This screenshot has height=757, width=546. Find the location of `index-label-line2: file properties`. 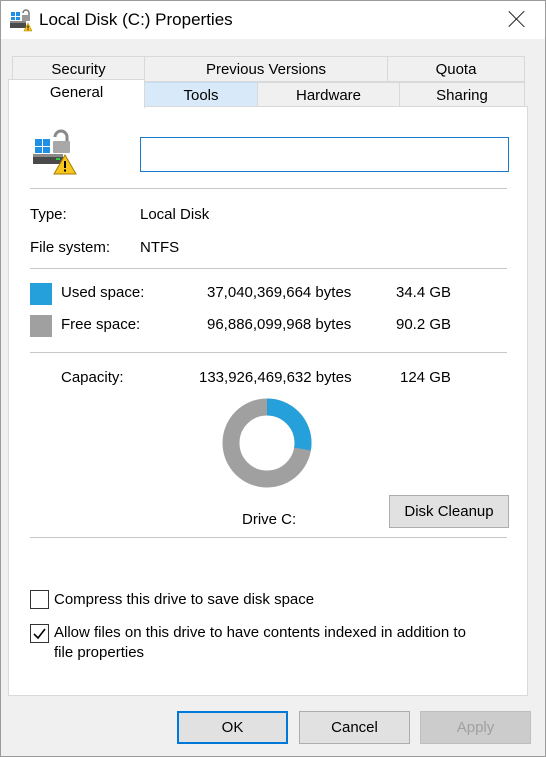

index-label-line2: file properties is located at coordinates (99, 652).